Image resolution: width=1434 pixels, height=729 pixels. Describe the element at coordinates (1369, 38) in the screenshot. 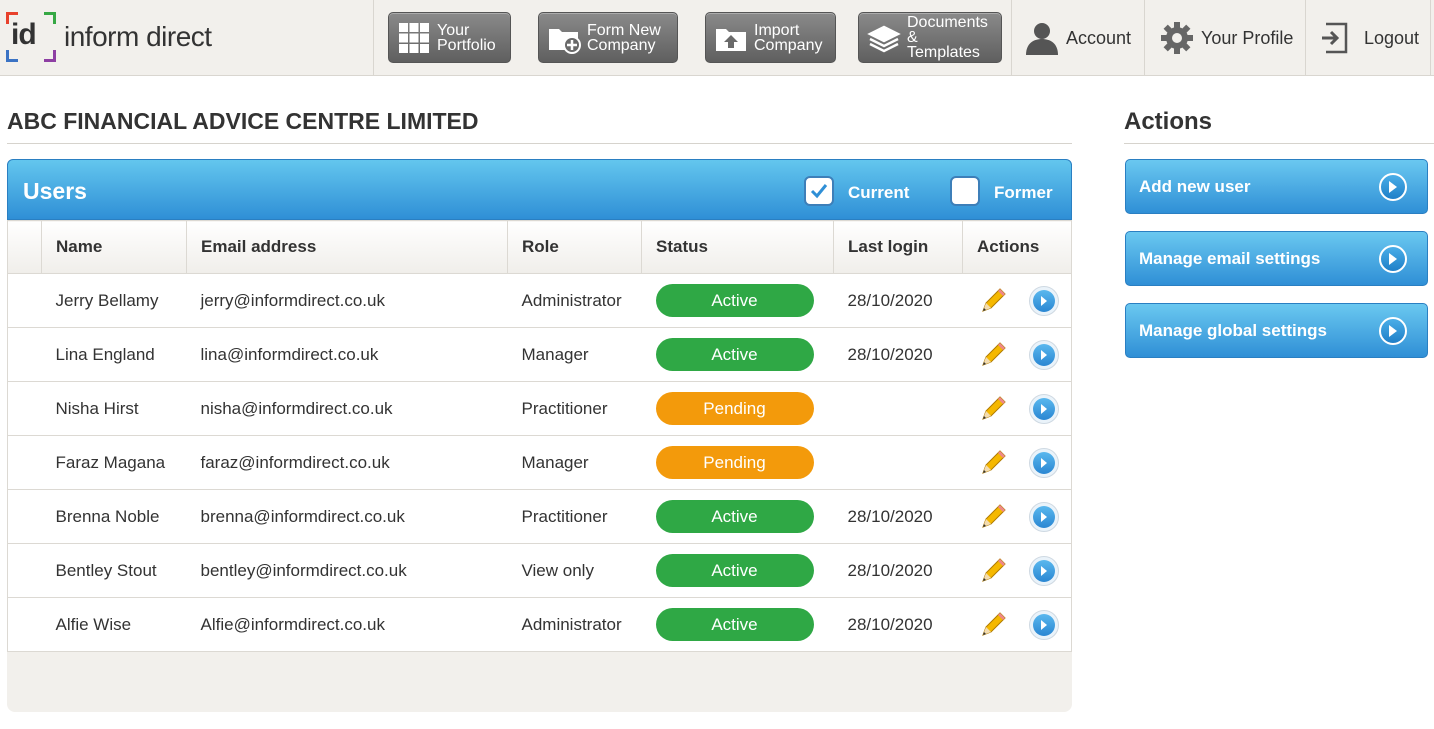

I see `logout-link: Logout` at that location.